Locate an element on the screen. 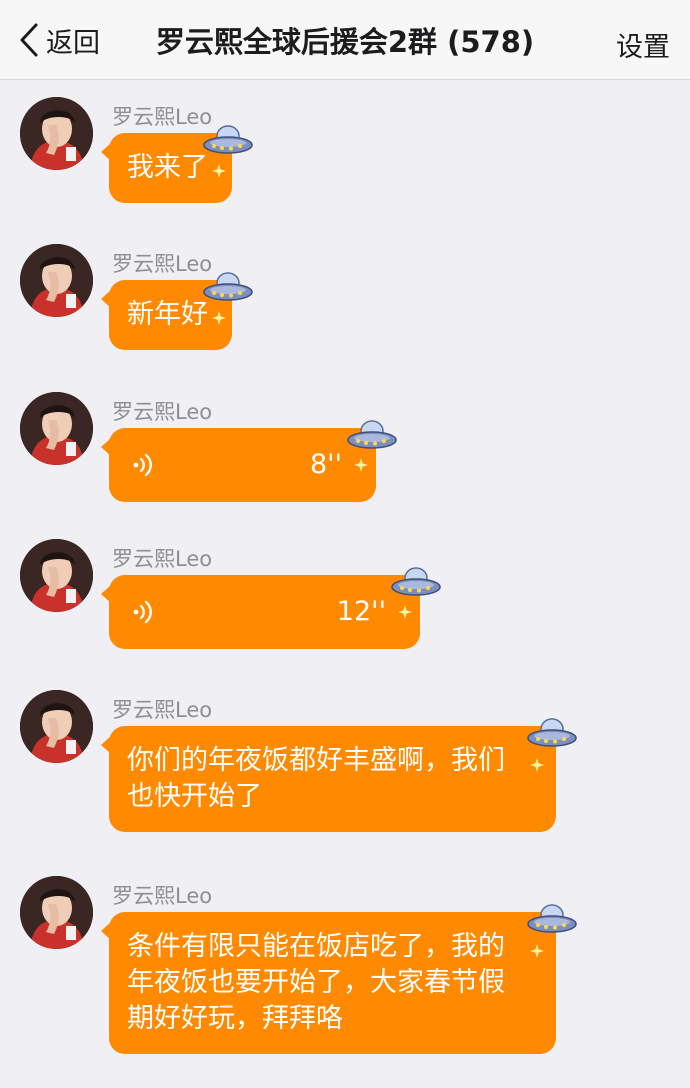 The width and height of the screenshot is (690, 1088). navigation-bar: 返回 罗云熙全球后援会2群 (578) 设置 is located at coordinates (345, 40).